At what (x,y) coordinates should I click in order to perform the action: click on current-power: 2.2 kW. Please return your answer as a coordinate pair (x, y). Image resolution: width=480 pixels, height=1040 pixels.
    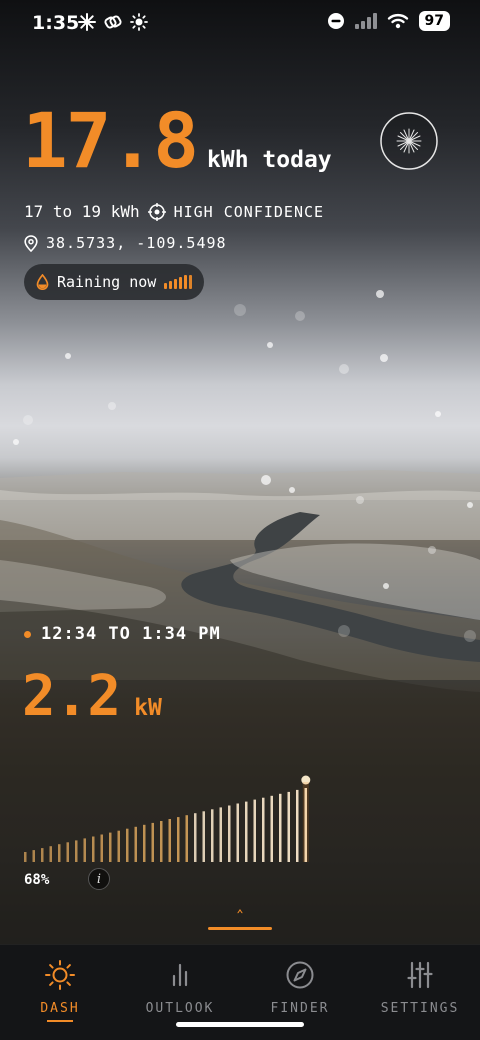
    Looking at the image, I should click on (92, 696).